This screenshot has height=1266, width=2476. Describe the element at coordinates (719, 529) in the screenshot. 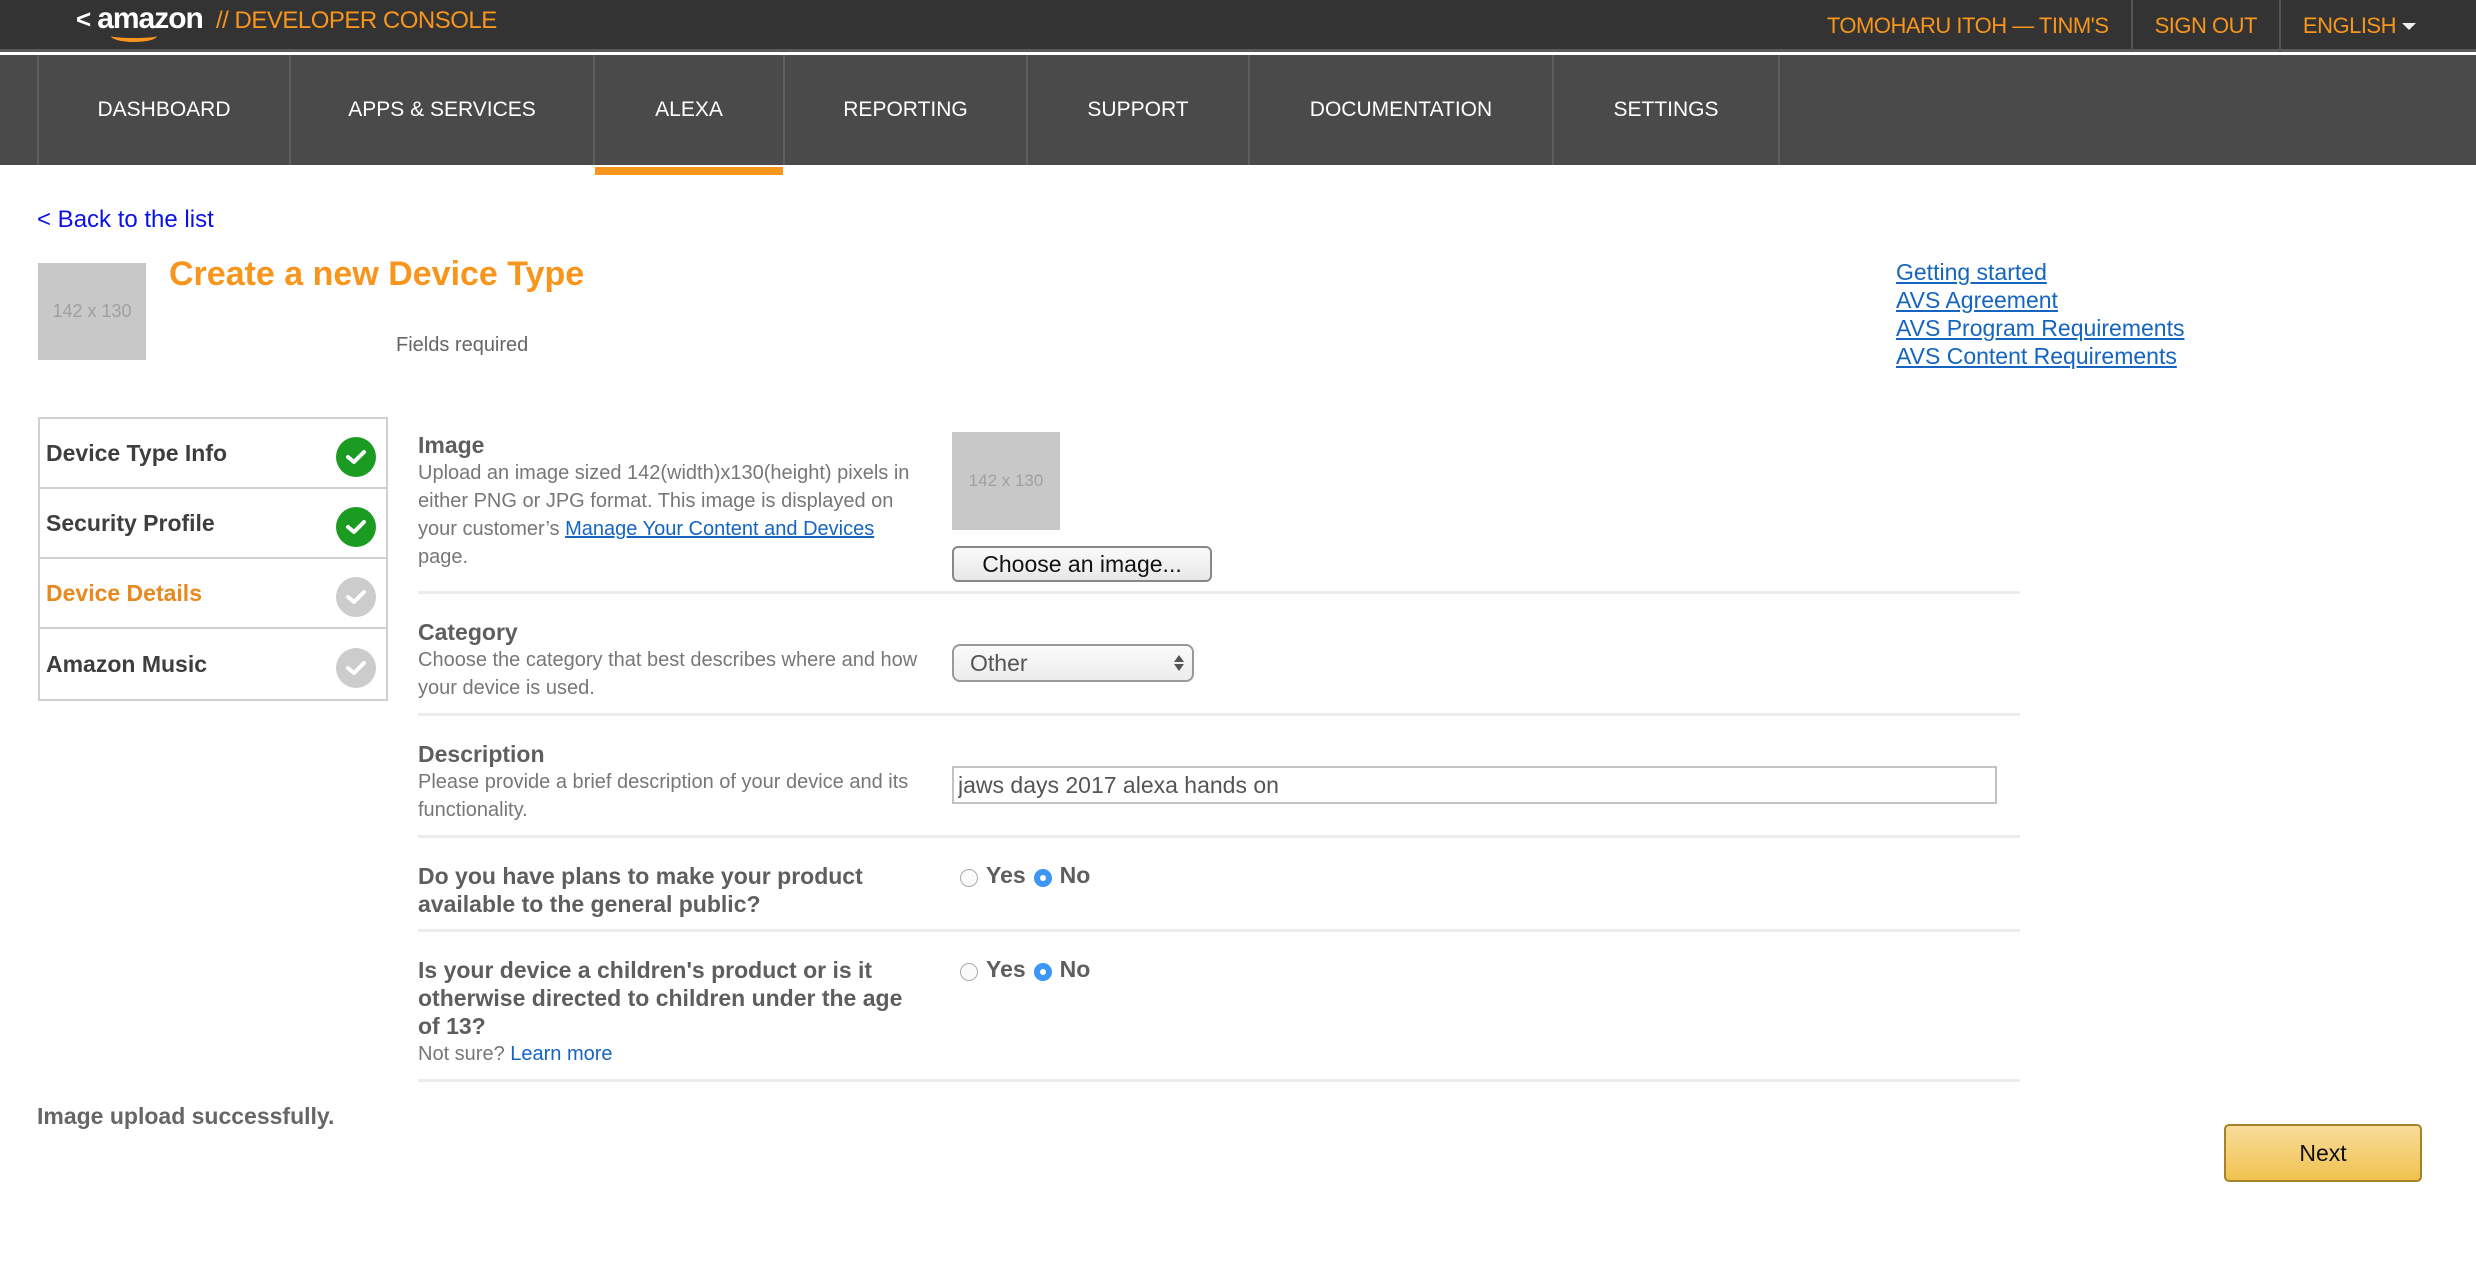

I see `manage-content-devices-link: Manage Your Content and Devices` at that location.